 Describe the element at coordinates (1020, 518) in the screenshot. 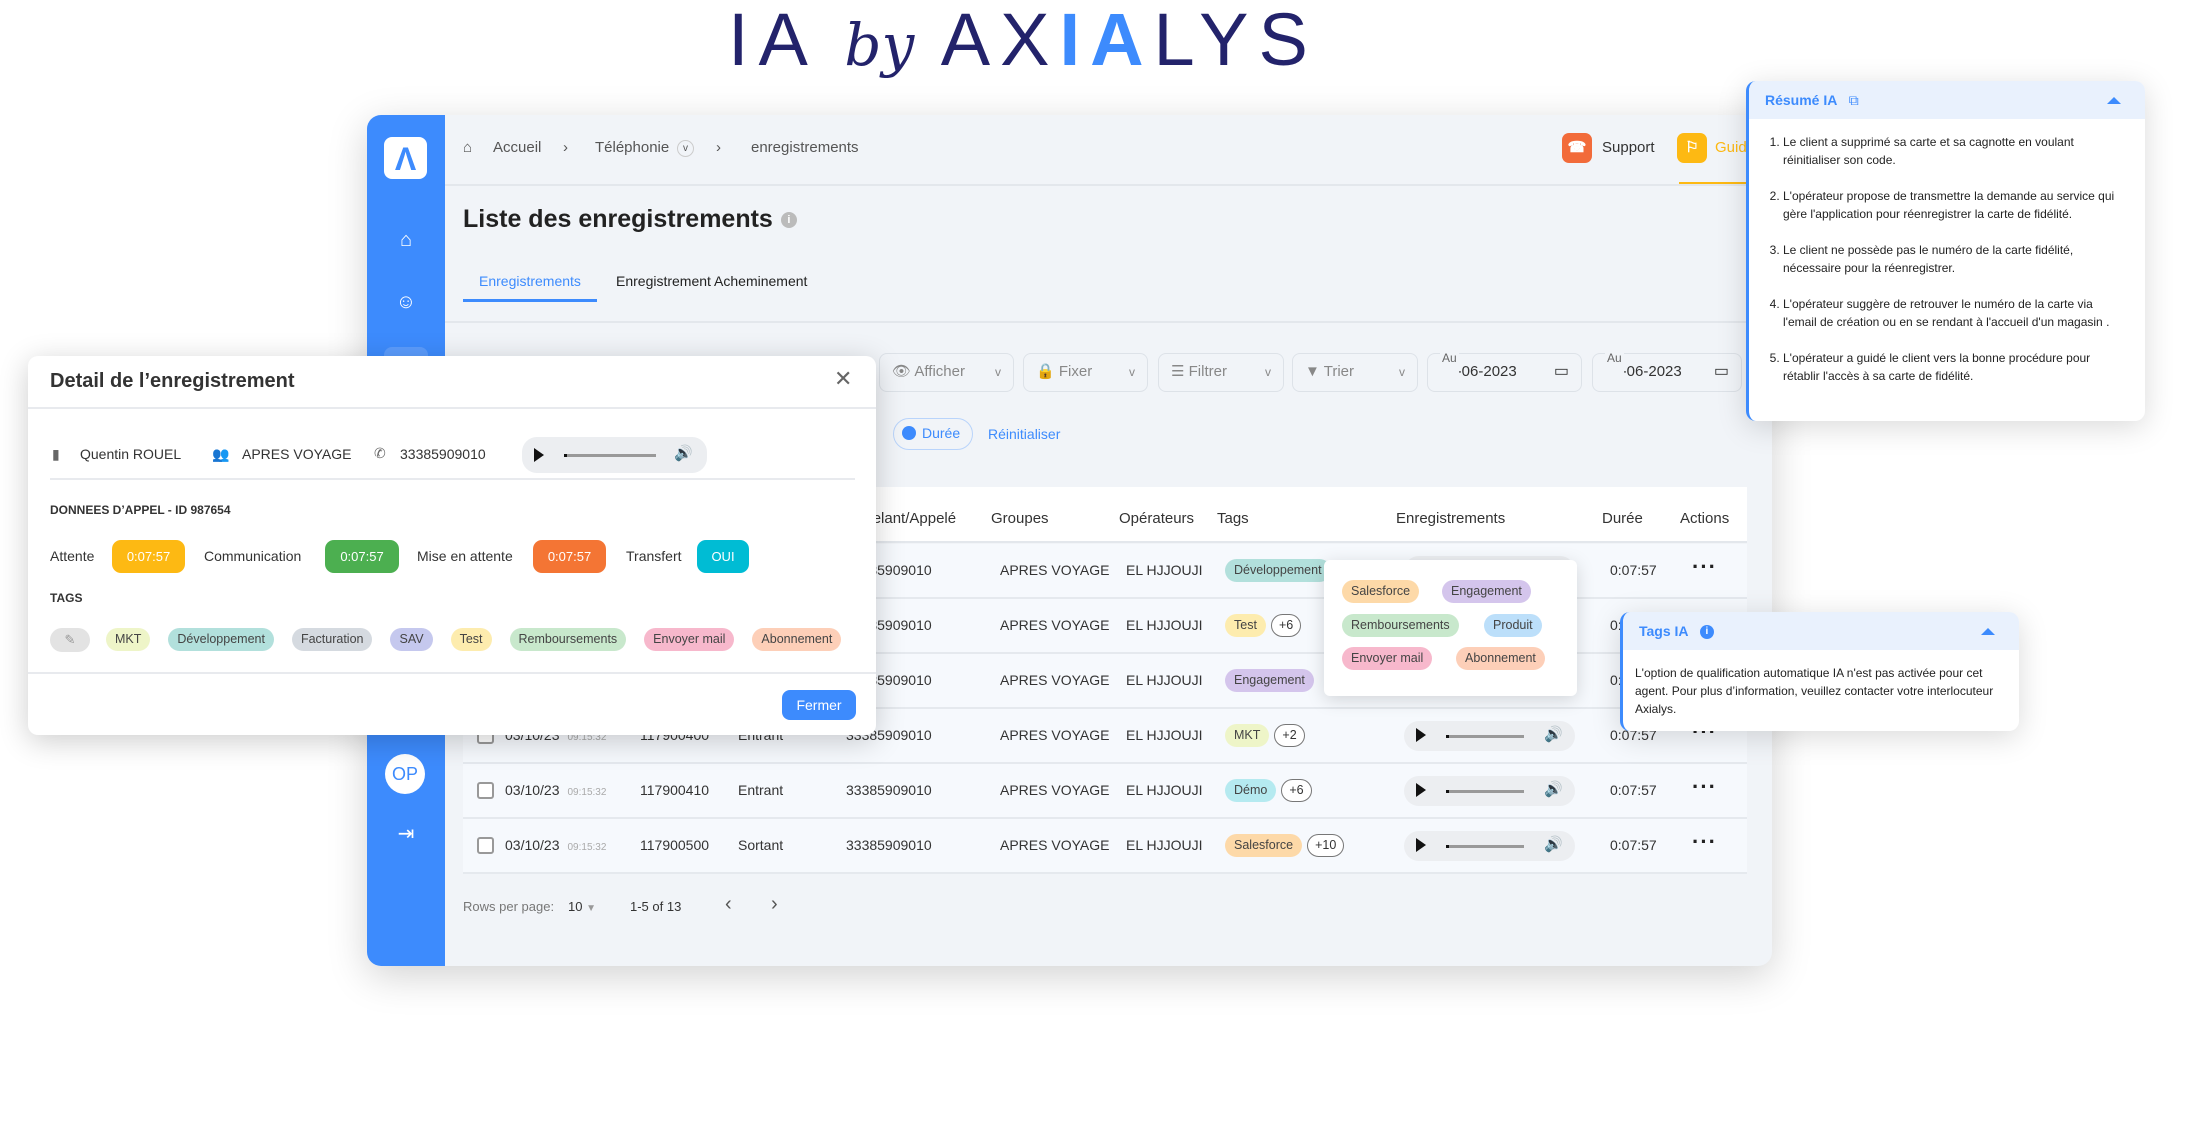

I see `col-groupes: Groupes` at that location.